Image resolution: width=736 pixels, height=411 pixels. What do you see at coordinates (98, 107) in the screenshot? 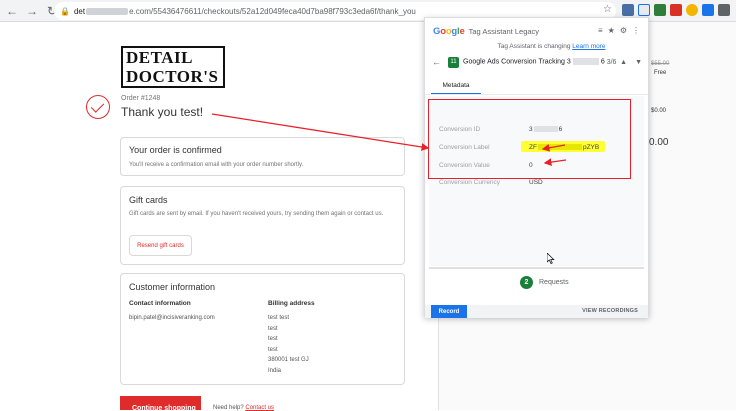
I see `checkmark-circle-icon` at bounding box center [98, 107].